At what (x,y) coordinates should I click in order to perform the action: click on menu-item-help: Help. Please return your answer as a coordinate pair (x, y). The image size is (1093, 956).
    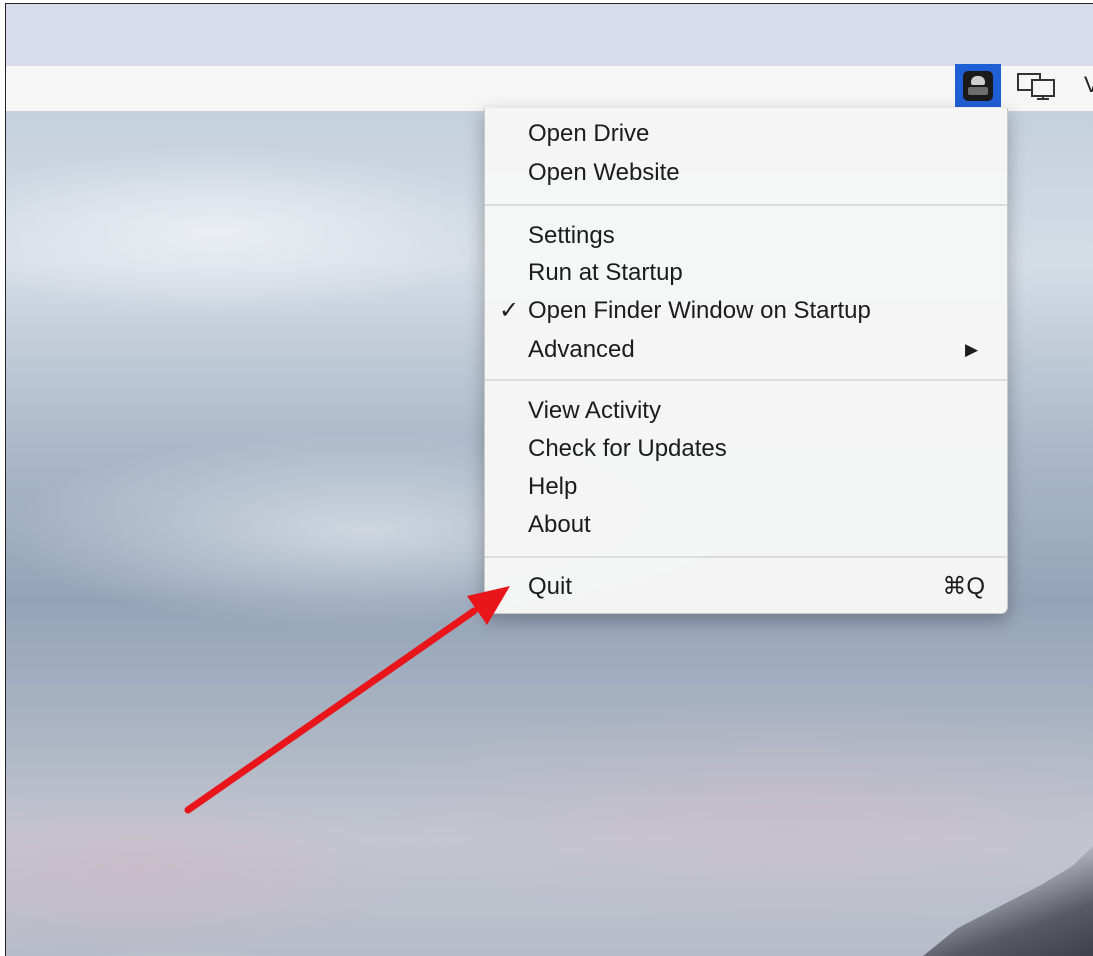
    Looking at the image, I should click on (746, 487).